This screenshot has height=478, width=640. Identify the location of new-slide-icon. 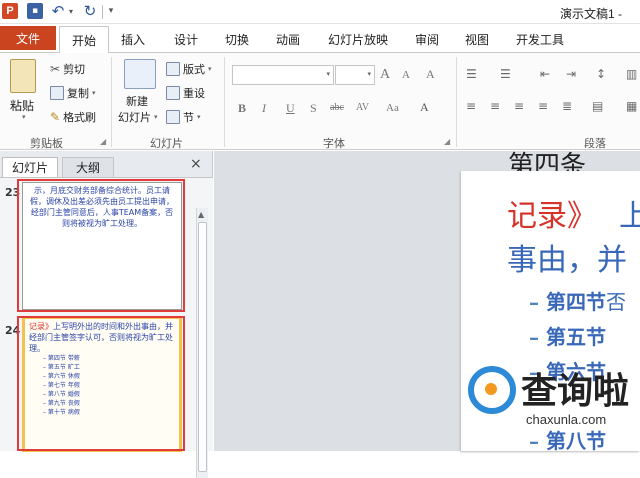
(140, 74).